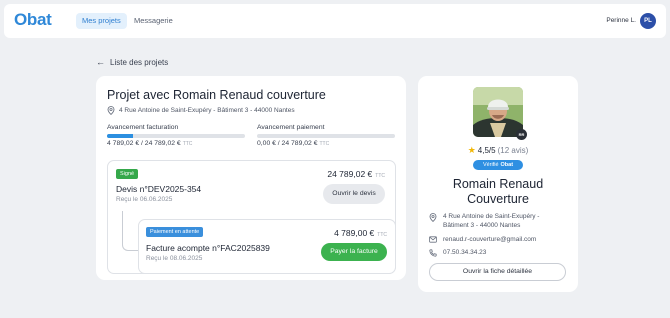 This screenshot has height=318, width=670. Describe the element at coordinates (127, 174) in the screenshot. I see `signed-badge: Signé` at that location.